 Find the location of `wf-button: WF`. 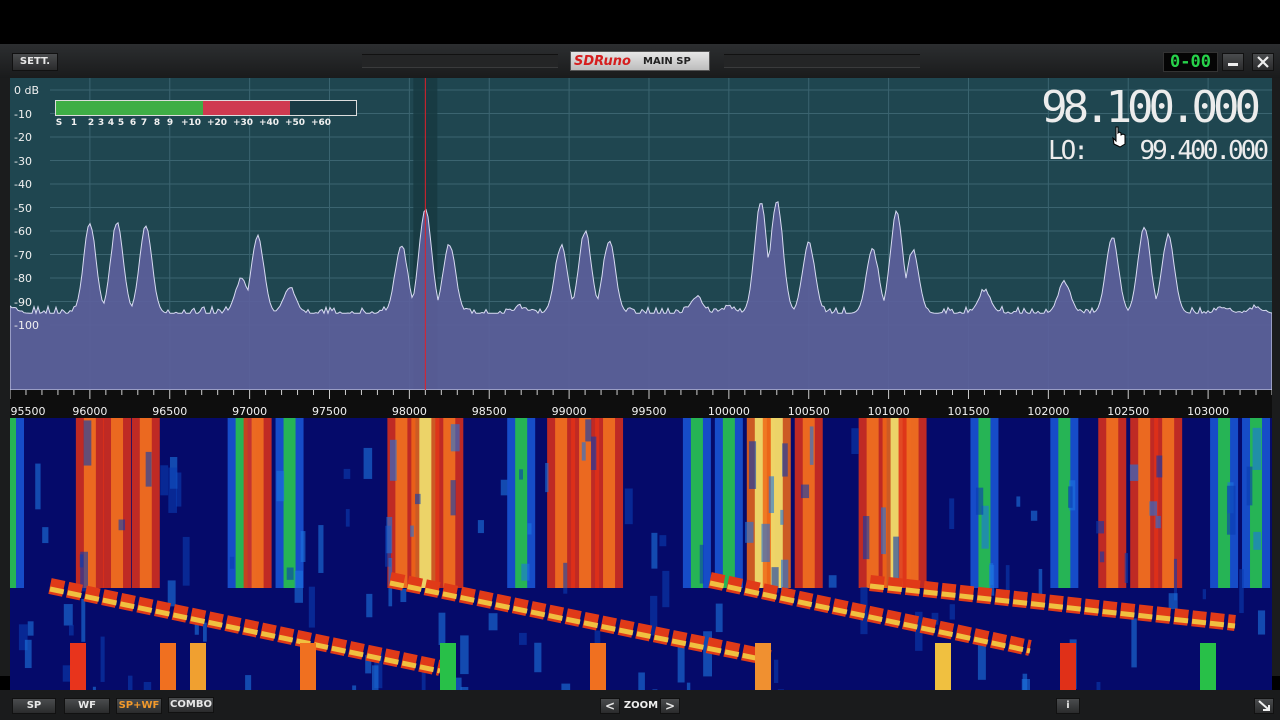

wf-button: WF is located at coordinates (87, 706).